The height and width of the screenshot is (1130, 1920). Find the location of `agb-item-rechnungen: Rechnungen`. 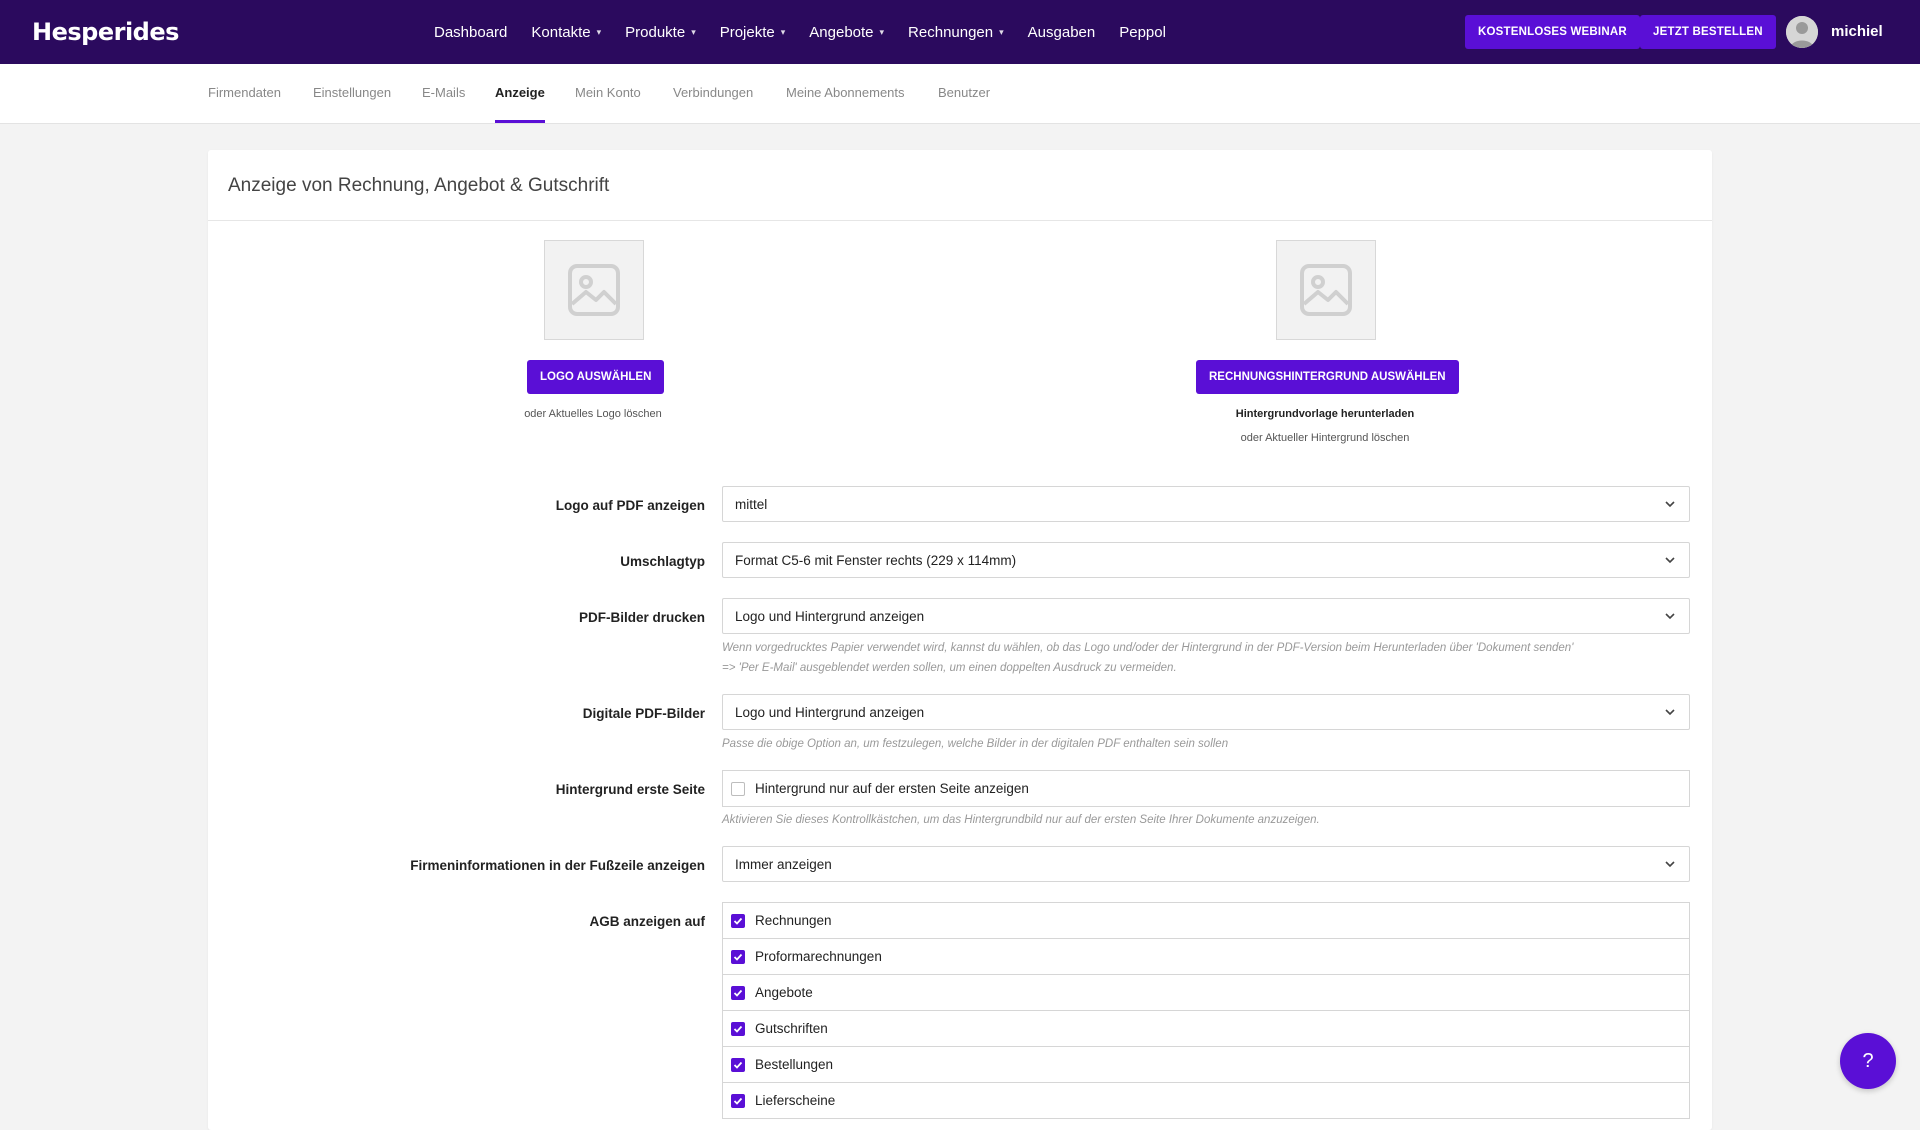

agb-item-rechnungen: Rechnungen is located at coordinates (1206, 920).